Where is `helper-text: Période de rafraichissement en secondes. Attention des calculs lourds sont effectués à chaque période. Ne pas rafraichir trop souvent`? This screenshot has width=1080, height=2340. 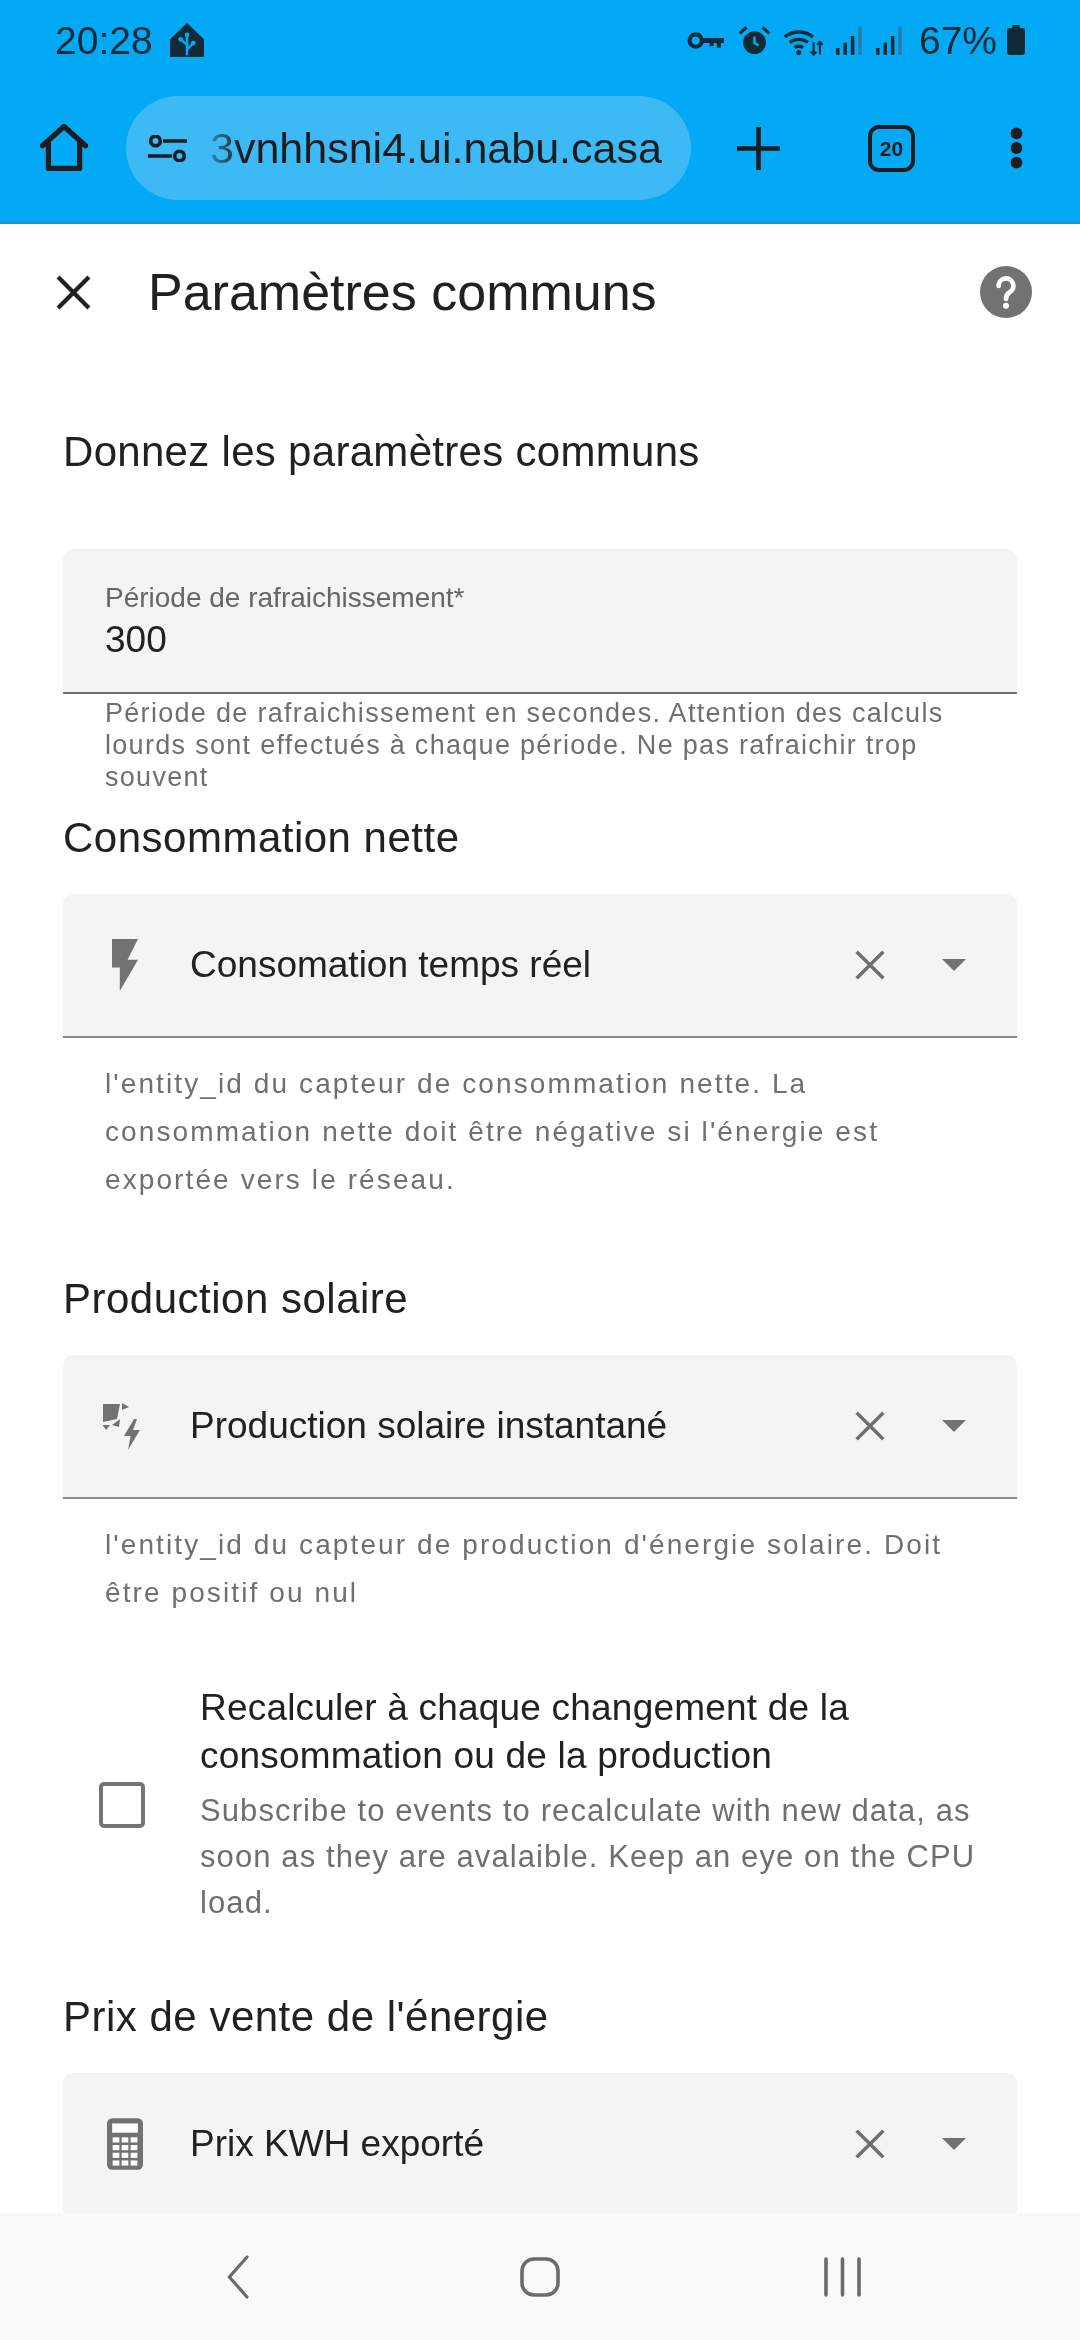 helper-text: Période de rafraichissement en secondes. Attention des calculs lourds sont effectués à chaque période. Ne pas rafraichir trop souvent is located at coordinates (525, 745).